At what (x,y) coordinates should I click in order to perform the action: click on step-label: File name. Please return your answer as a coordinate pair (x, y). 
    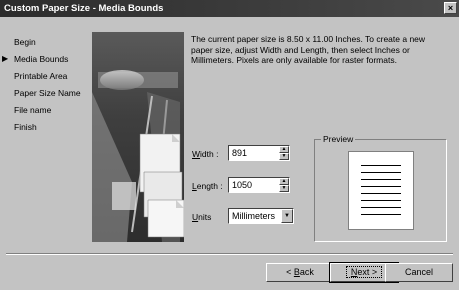
    Looking at the image, I should click on (33, 110).